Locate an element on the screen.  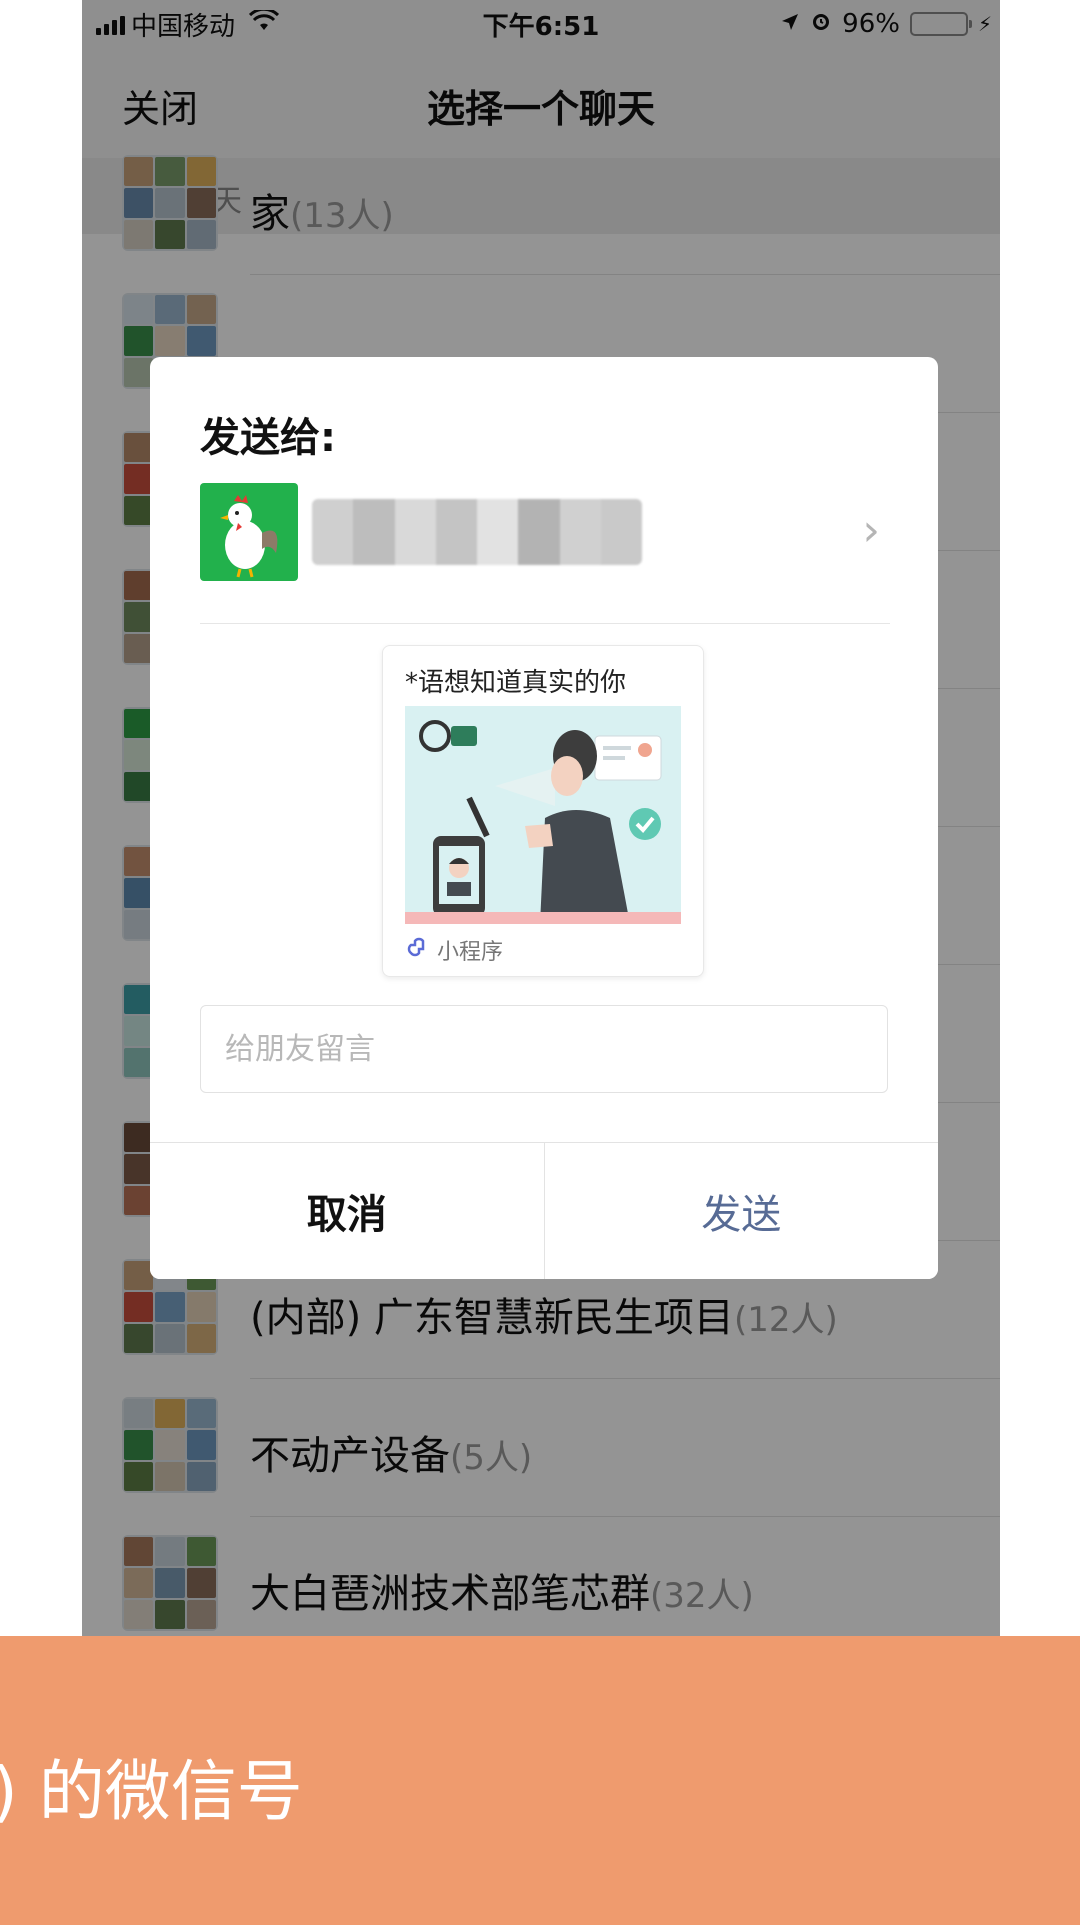
mini-program-card: *语想知道真实的你 小程序 is located at coordinates (543, 811).